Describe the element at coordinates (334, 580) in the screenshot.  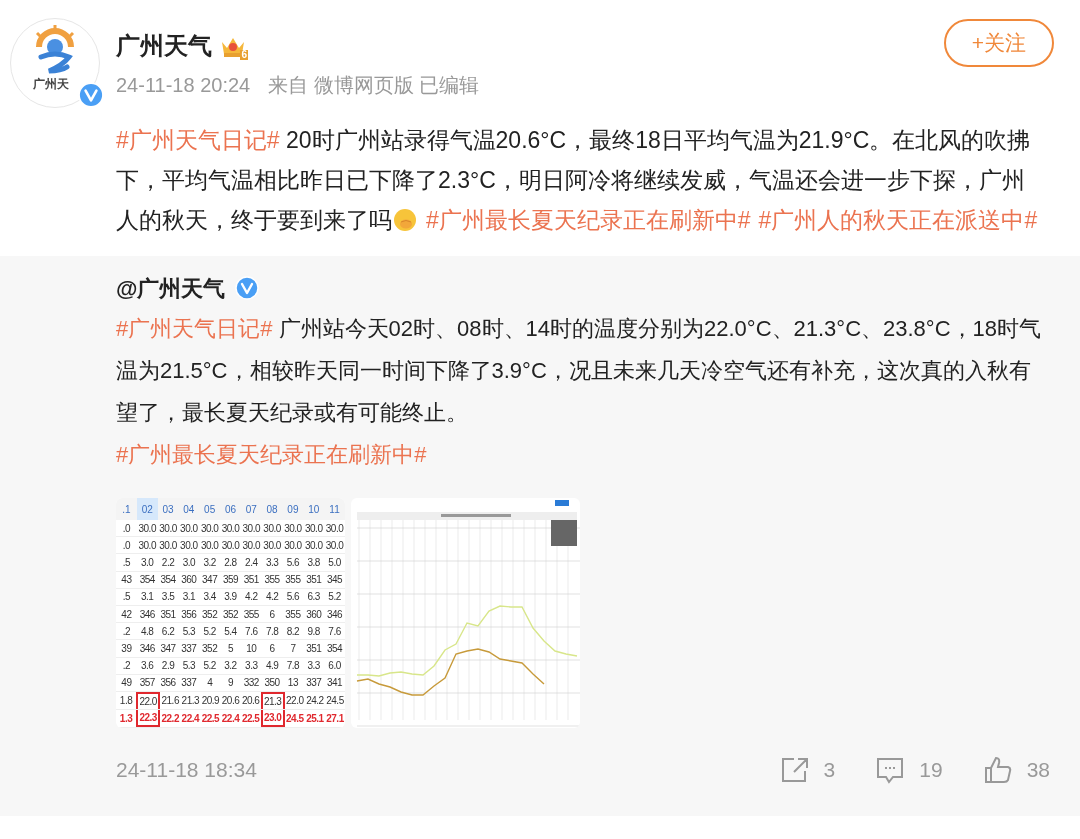
I see `table-cell-text: 345` at that location.